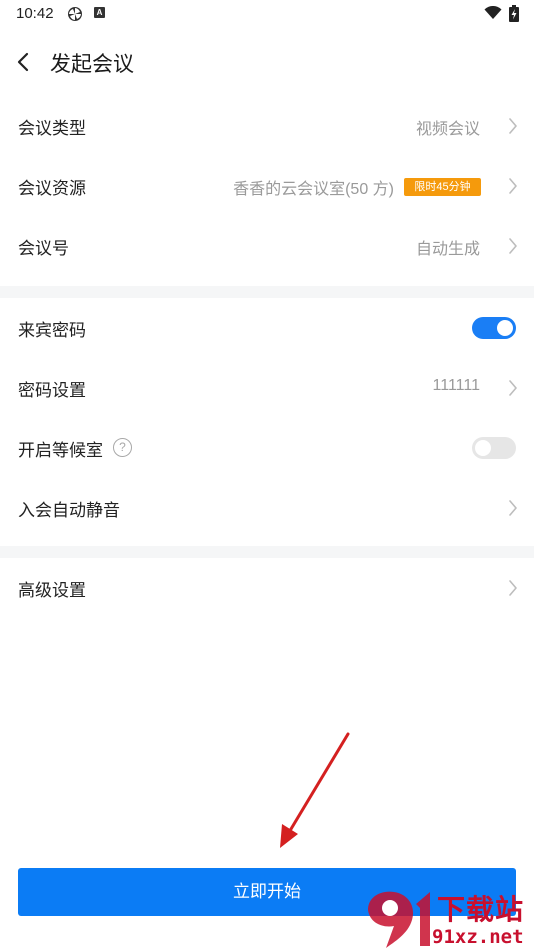 This screenshot has width=534, height=950. What do you see at coordinates (52, 188) in the screenshot?
I see `meeting-resource-label: 会议资源` at bounding box center [52, 188].